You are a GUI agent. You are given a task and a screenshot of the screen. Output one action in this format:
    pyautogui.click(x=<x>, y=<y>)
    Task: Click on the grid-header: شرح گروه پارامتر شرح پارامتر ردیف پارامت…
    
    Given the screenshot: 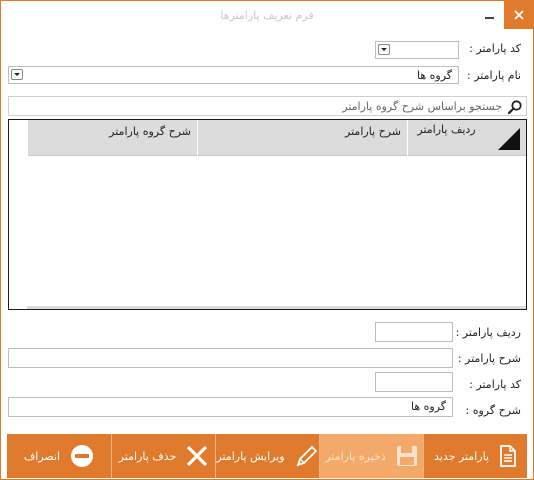 What is the action you would take?
    pyautogui.click(x=276, y=138)
    